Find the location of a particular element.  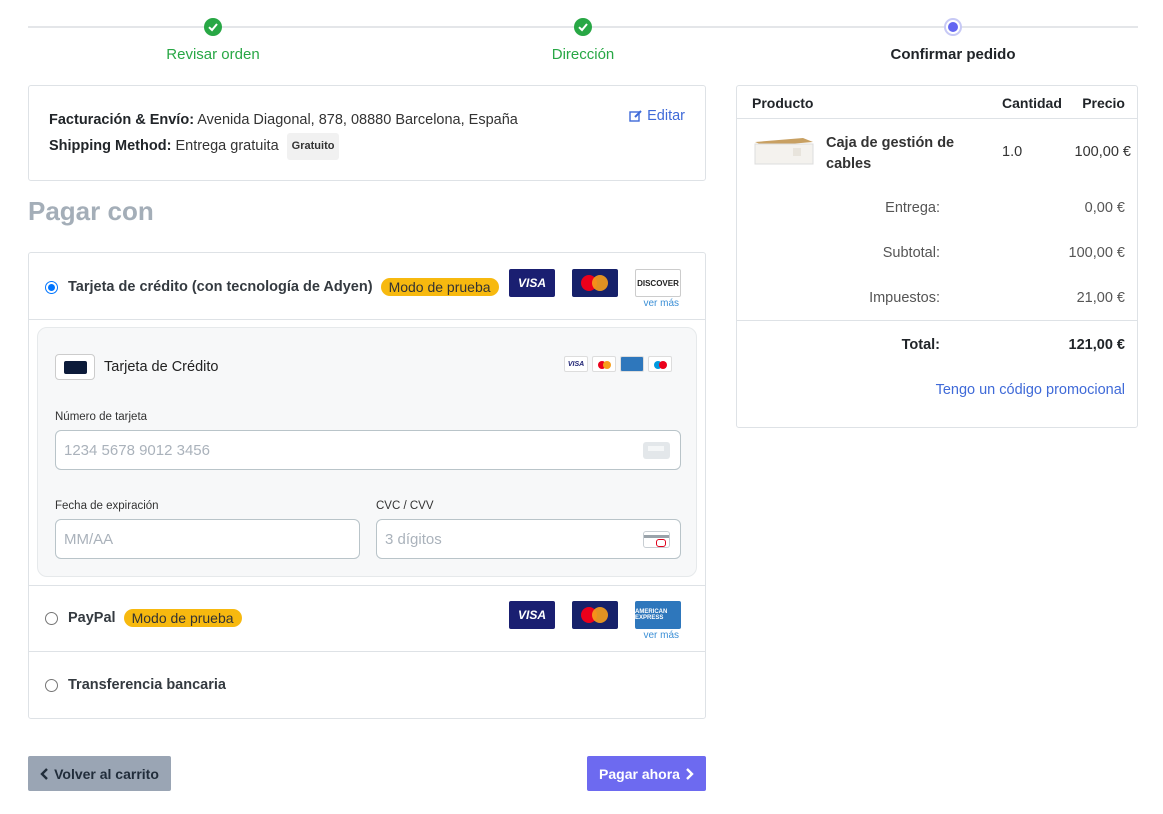

step-address: Dirección is located at coordinates (583, 40).